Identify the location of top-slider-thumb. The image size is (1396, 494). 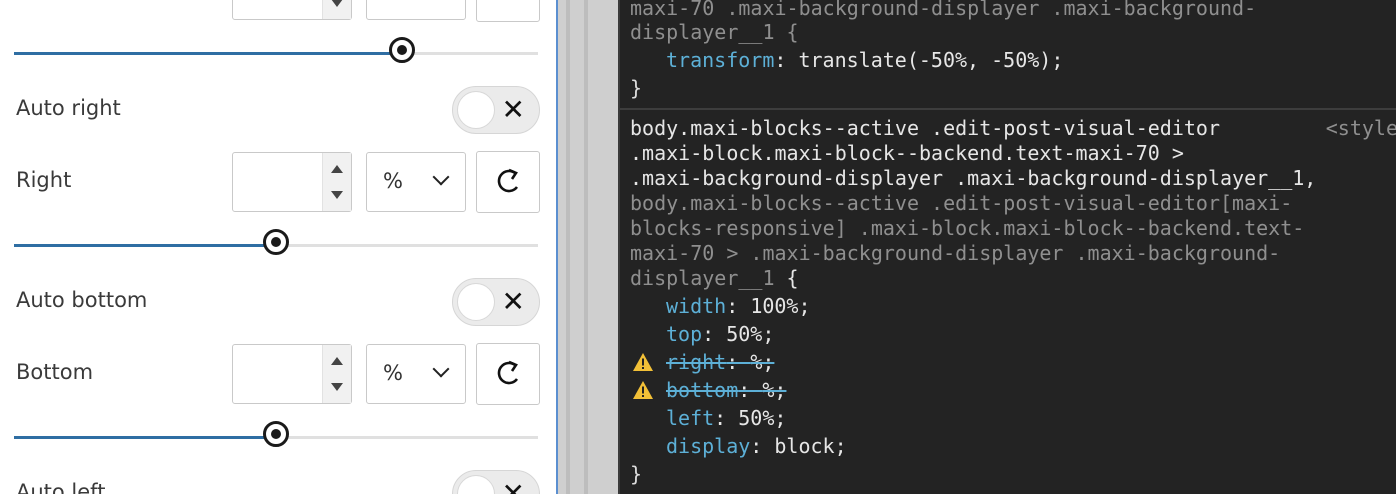
(401, 50).